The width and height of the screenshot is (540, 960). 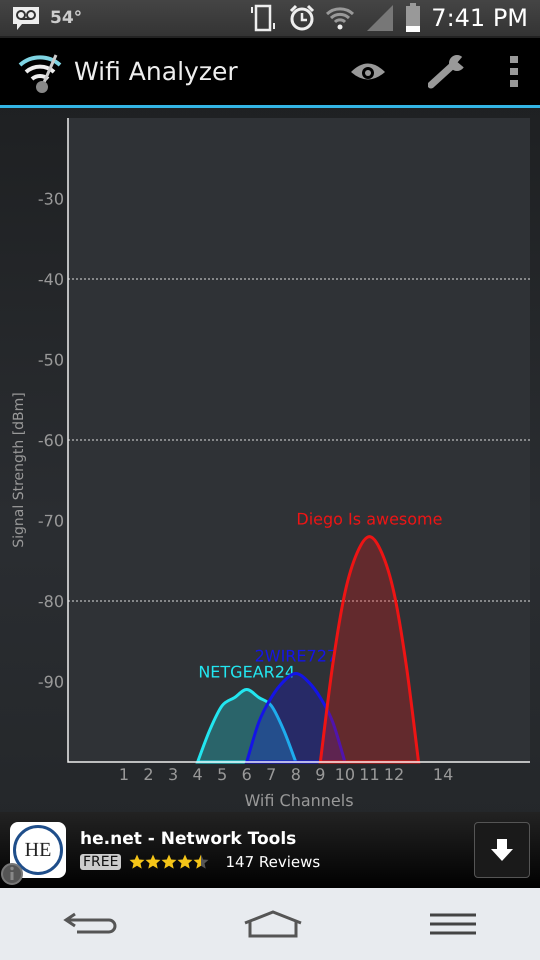 I want to click on y-tick-label: -80, so click(x=51, y=601).